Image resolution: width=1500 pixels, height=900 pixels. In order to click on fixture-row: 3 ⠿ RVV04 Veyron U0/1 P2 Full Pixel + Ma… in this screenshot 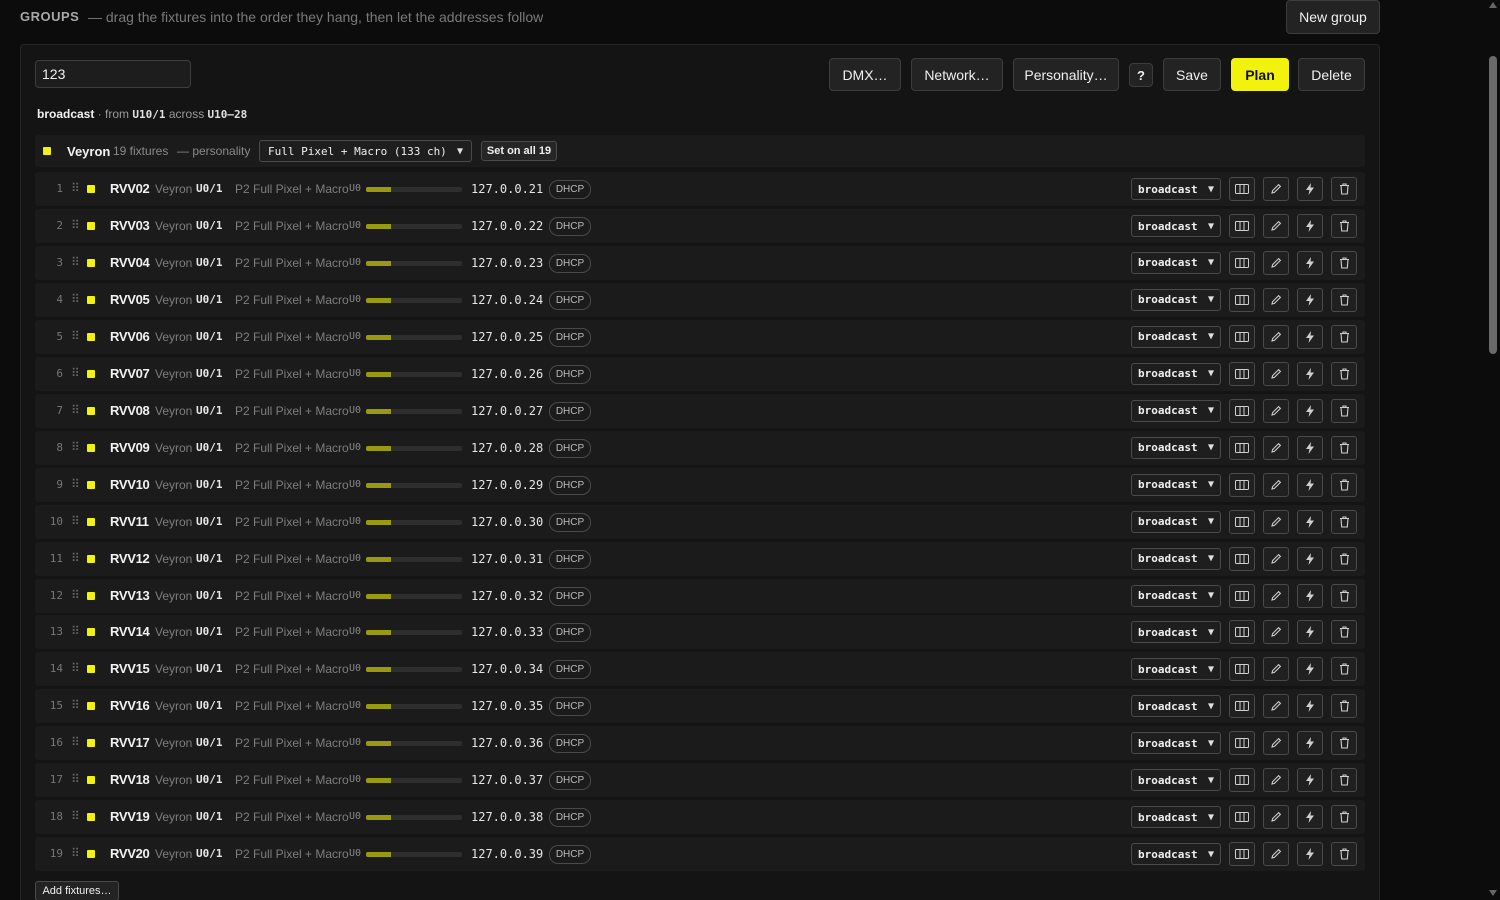, I will do `click(700, 262)`.